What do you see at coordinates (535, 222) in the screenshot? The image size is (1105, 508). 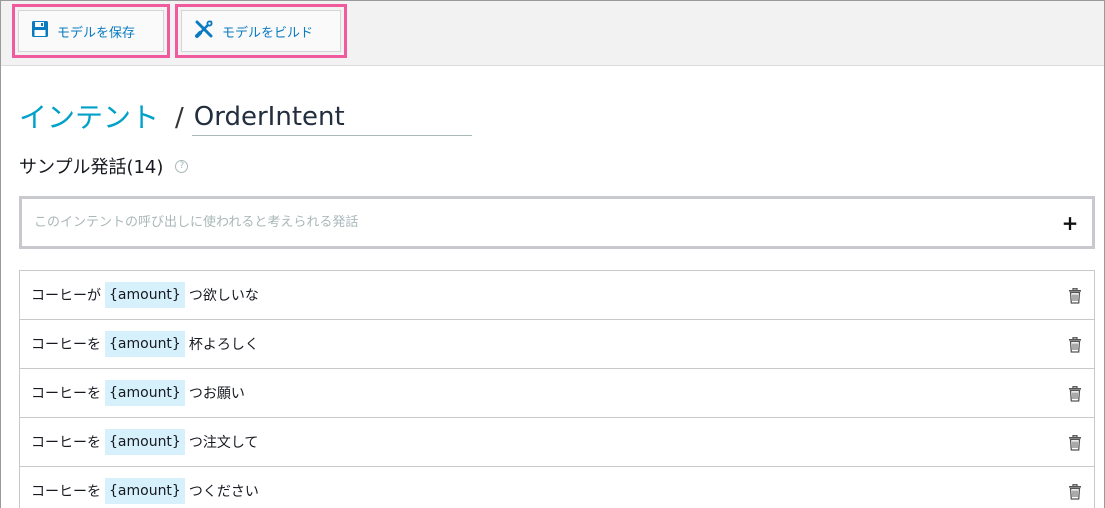 I see `utterance-input` at bounding box center [535, 222].